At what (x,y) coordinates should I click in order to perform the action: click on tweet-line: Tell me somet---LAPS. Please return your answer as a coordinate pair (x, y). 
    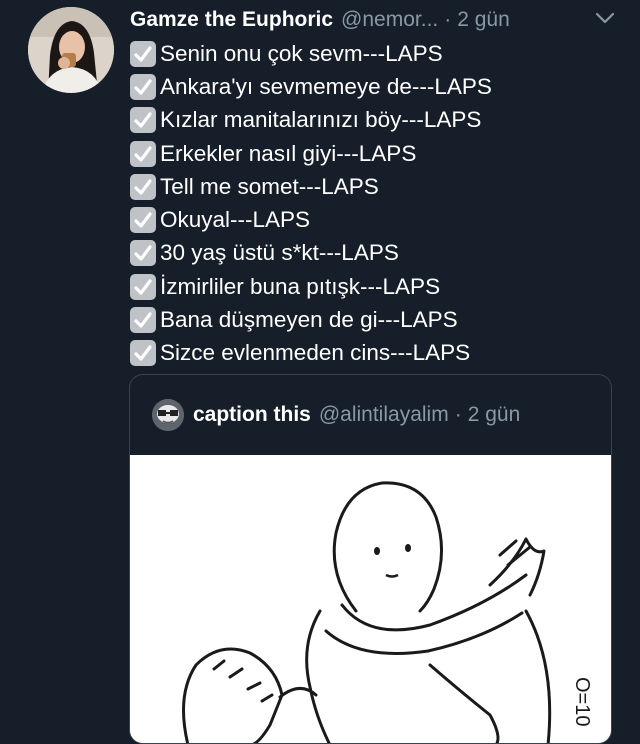
    Looking at the image, I should click on (311, 186).